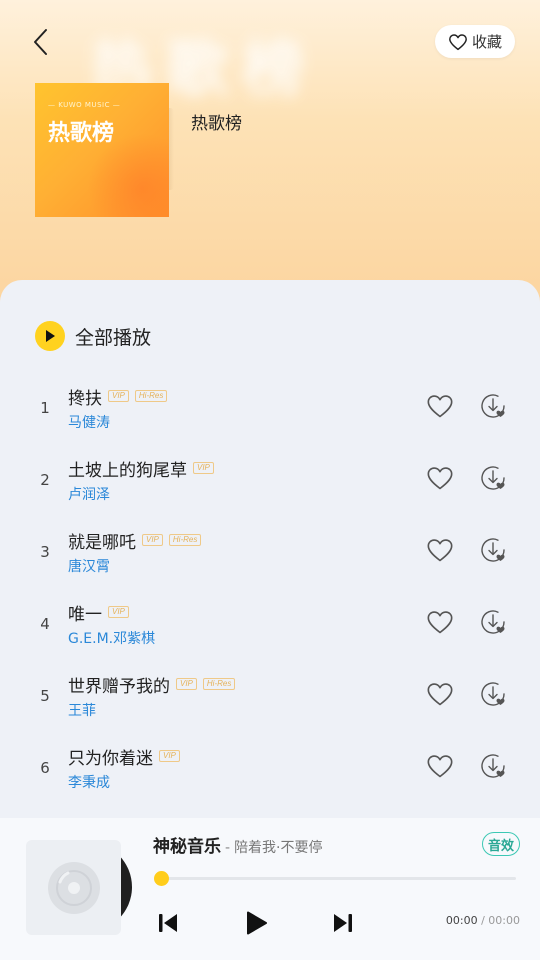  I want to click on song-index: 2, so click(45, 480).